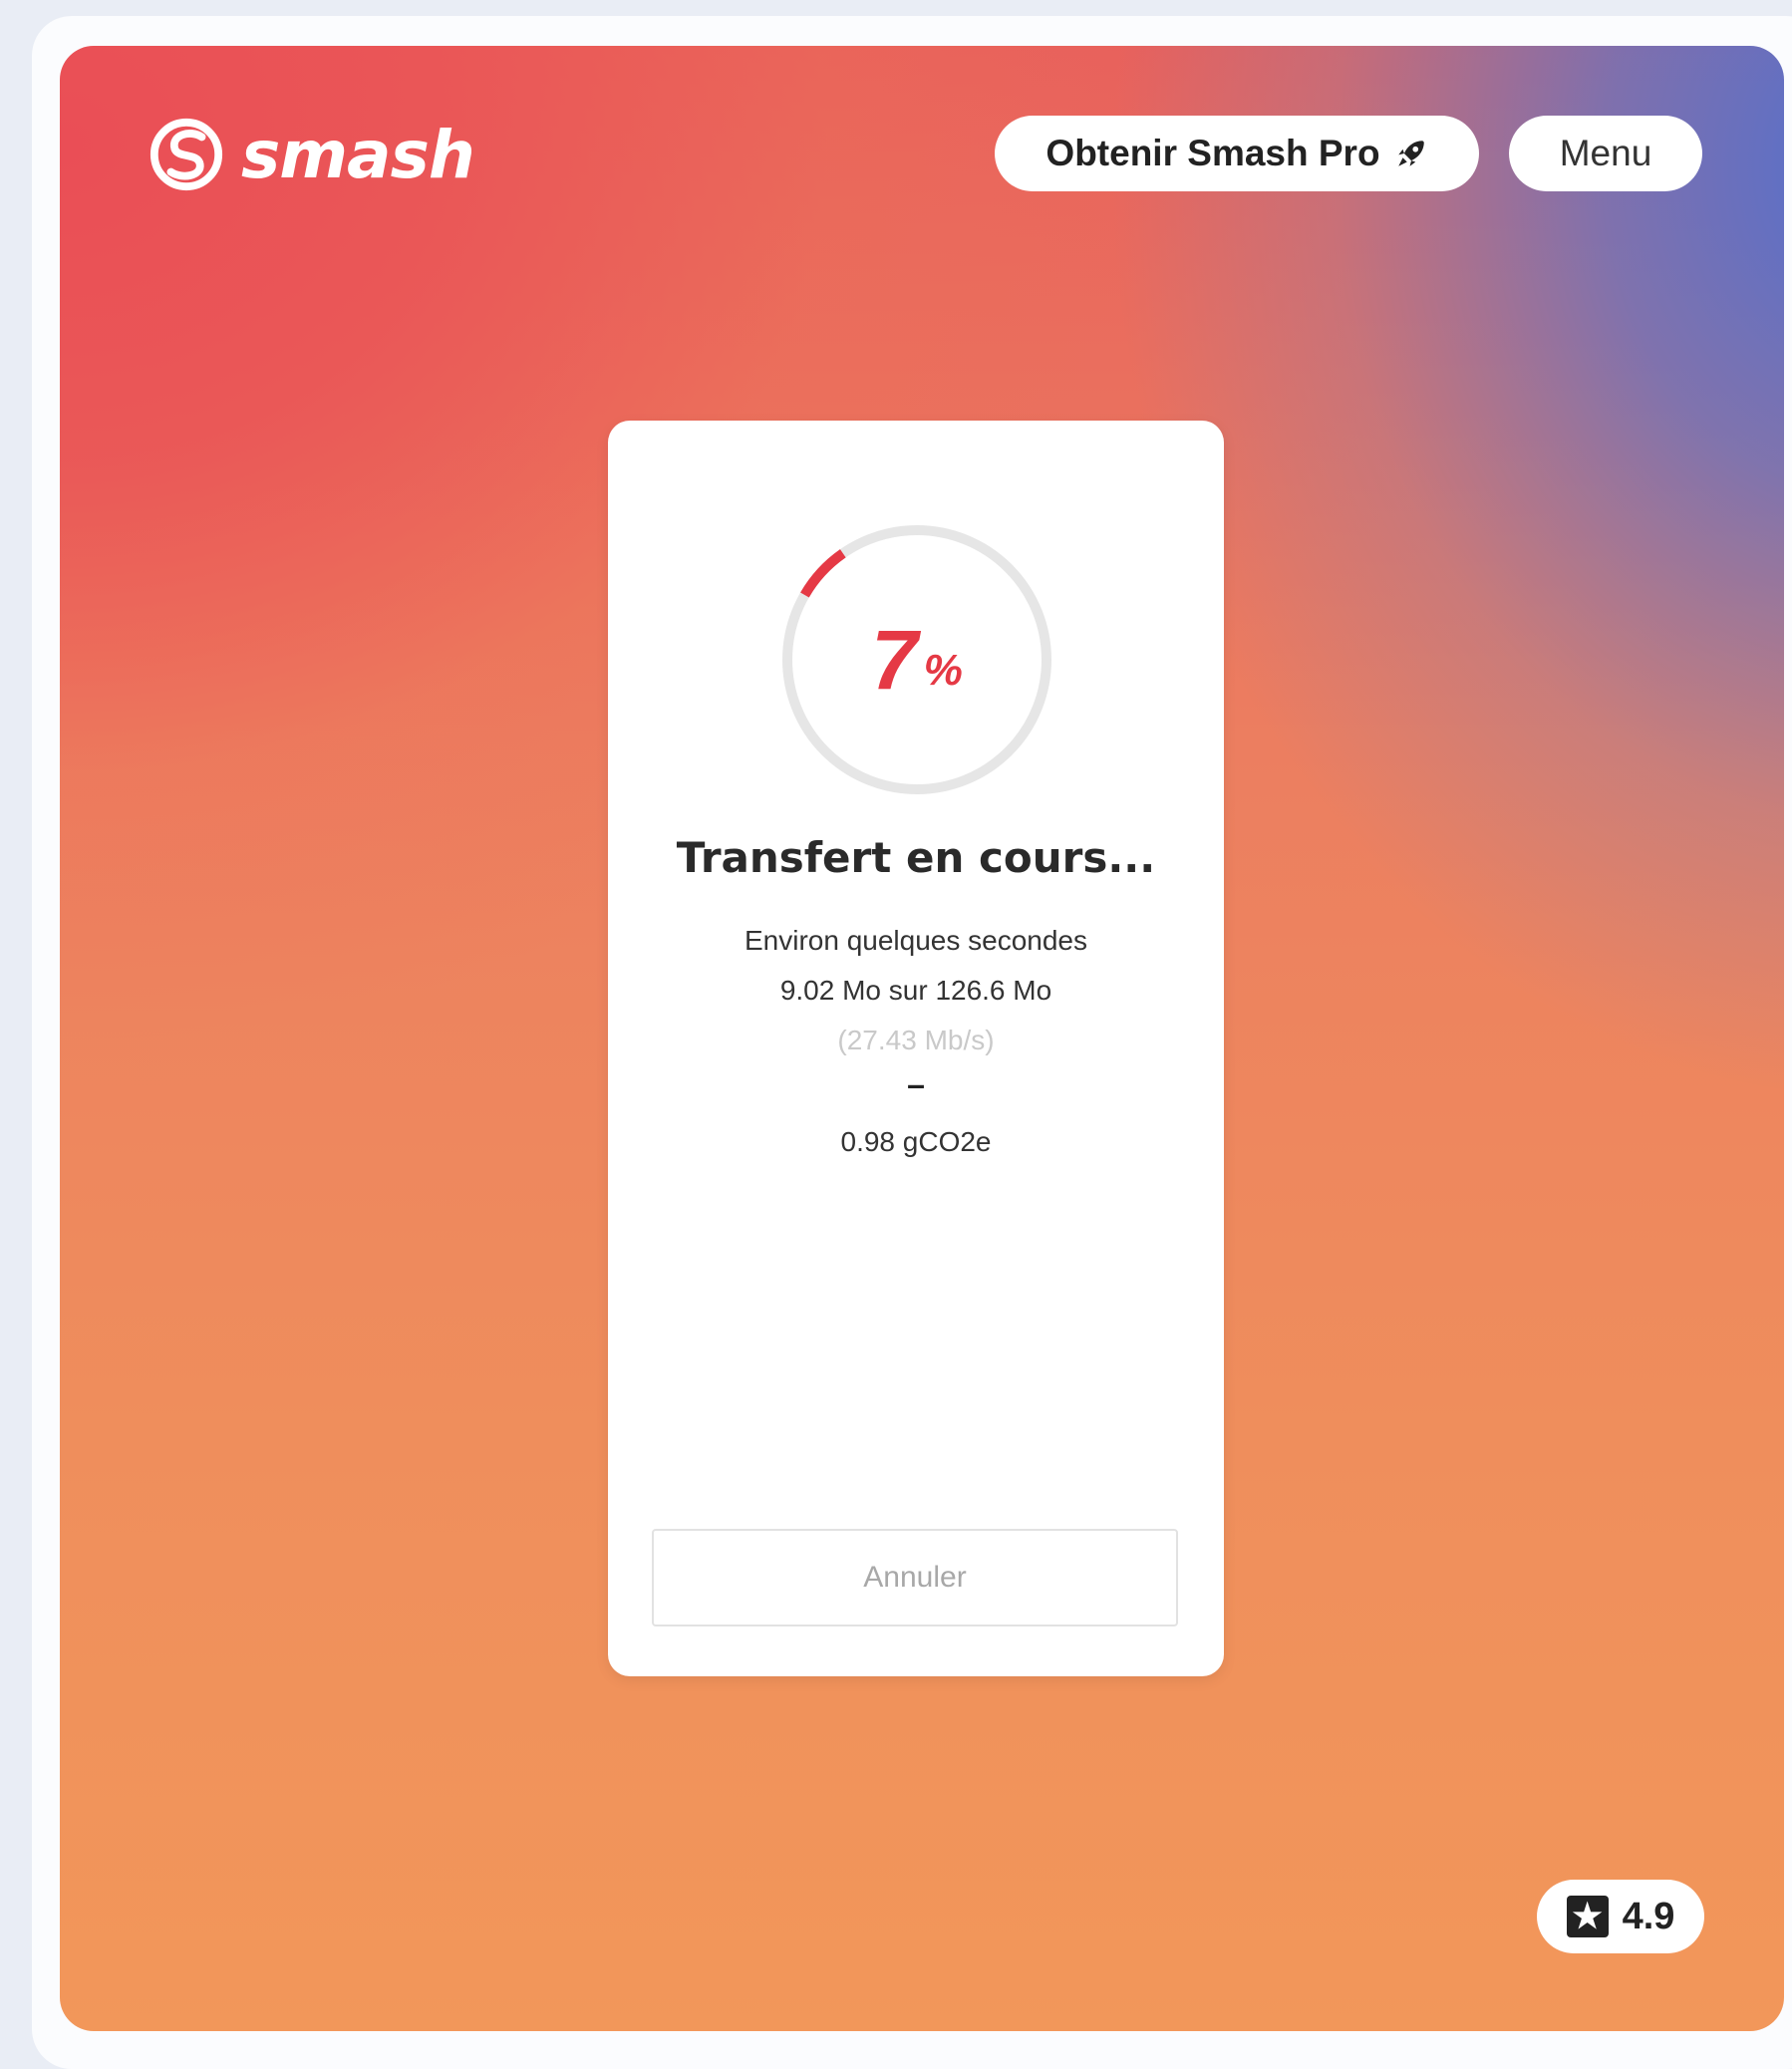  I want to click on cancel-button-label: Annuler, so click(915, 1577).